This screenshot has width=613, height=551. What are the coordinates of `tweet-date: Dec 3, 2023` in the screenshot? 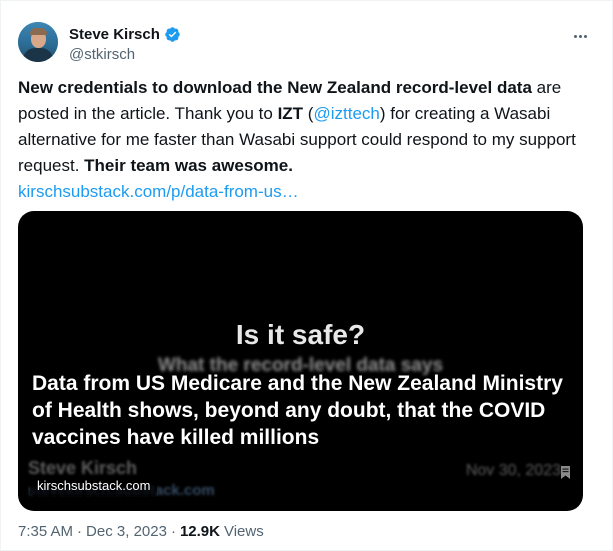 It's located at (126, 531).